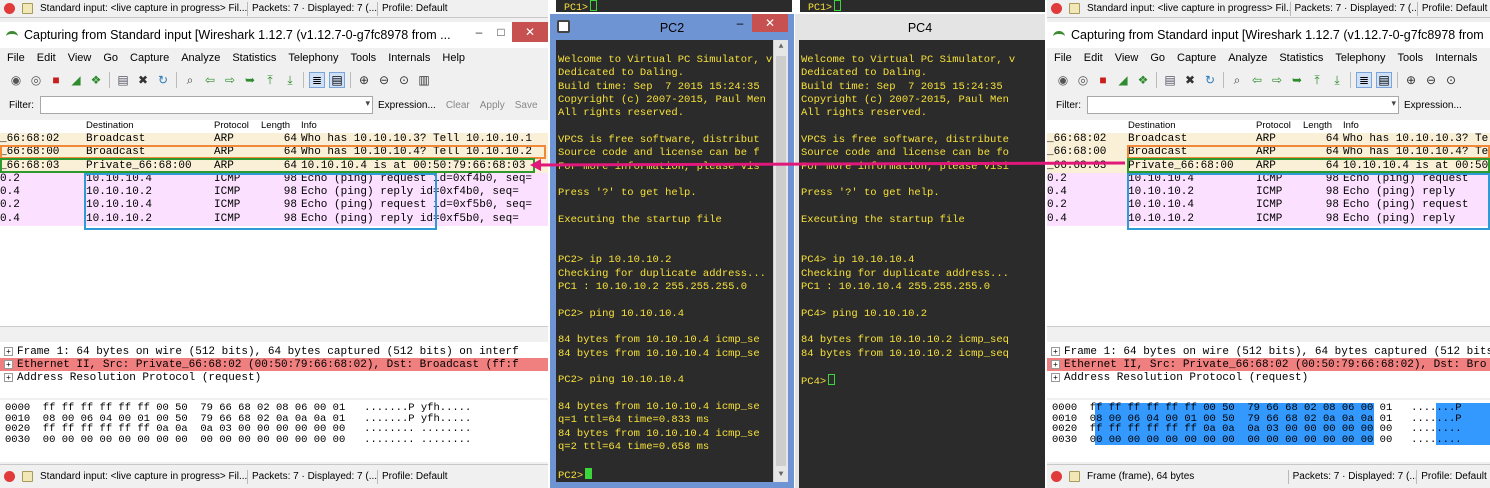  Describe the element at coordinates (1210, 80) in the screenshot. I see `reload-icon: ↻` at that location.